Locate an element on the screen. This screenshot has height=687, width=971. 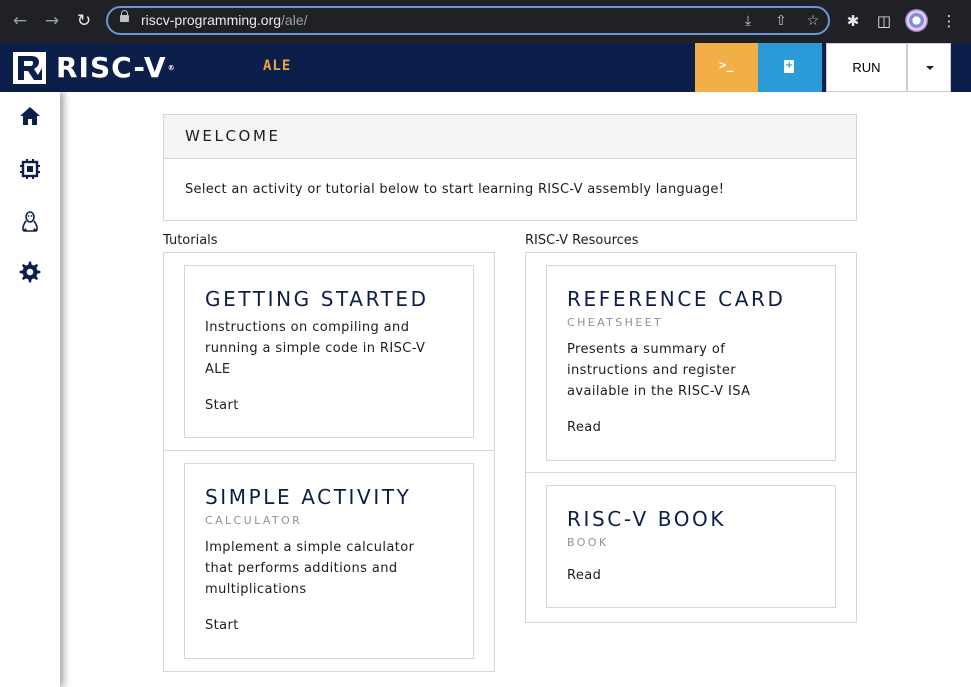
logo-registered-mark: ® is located at coordinates (171, 68).